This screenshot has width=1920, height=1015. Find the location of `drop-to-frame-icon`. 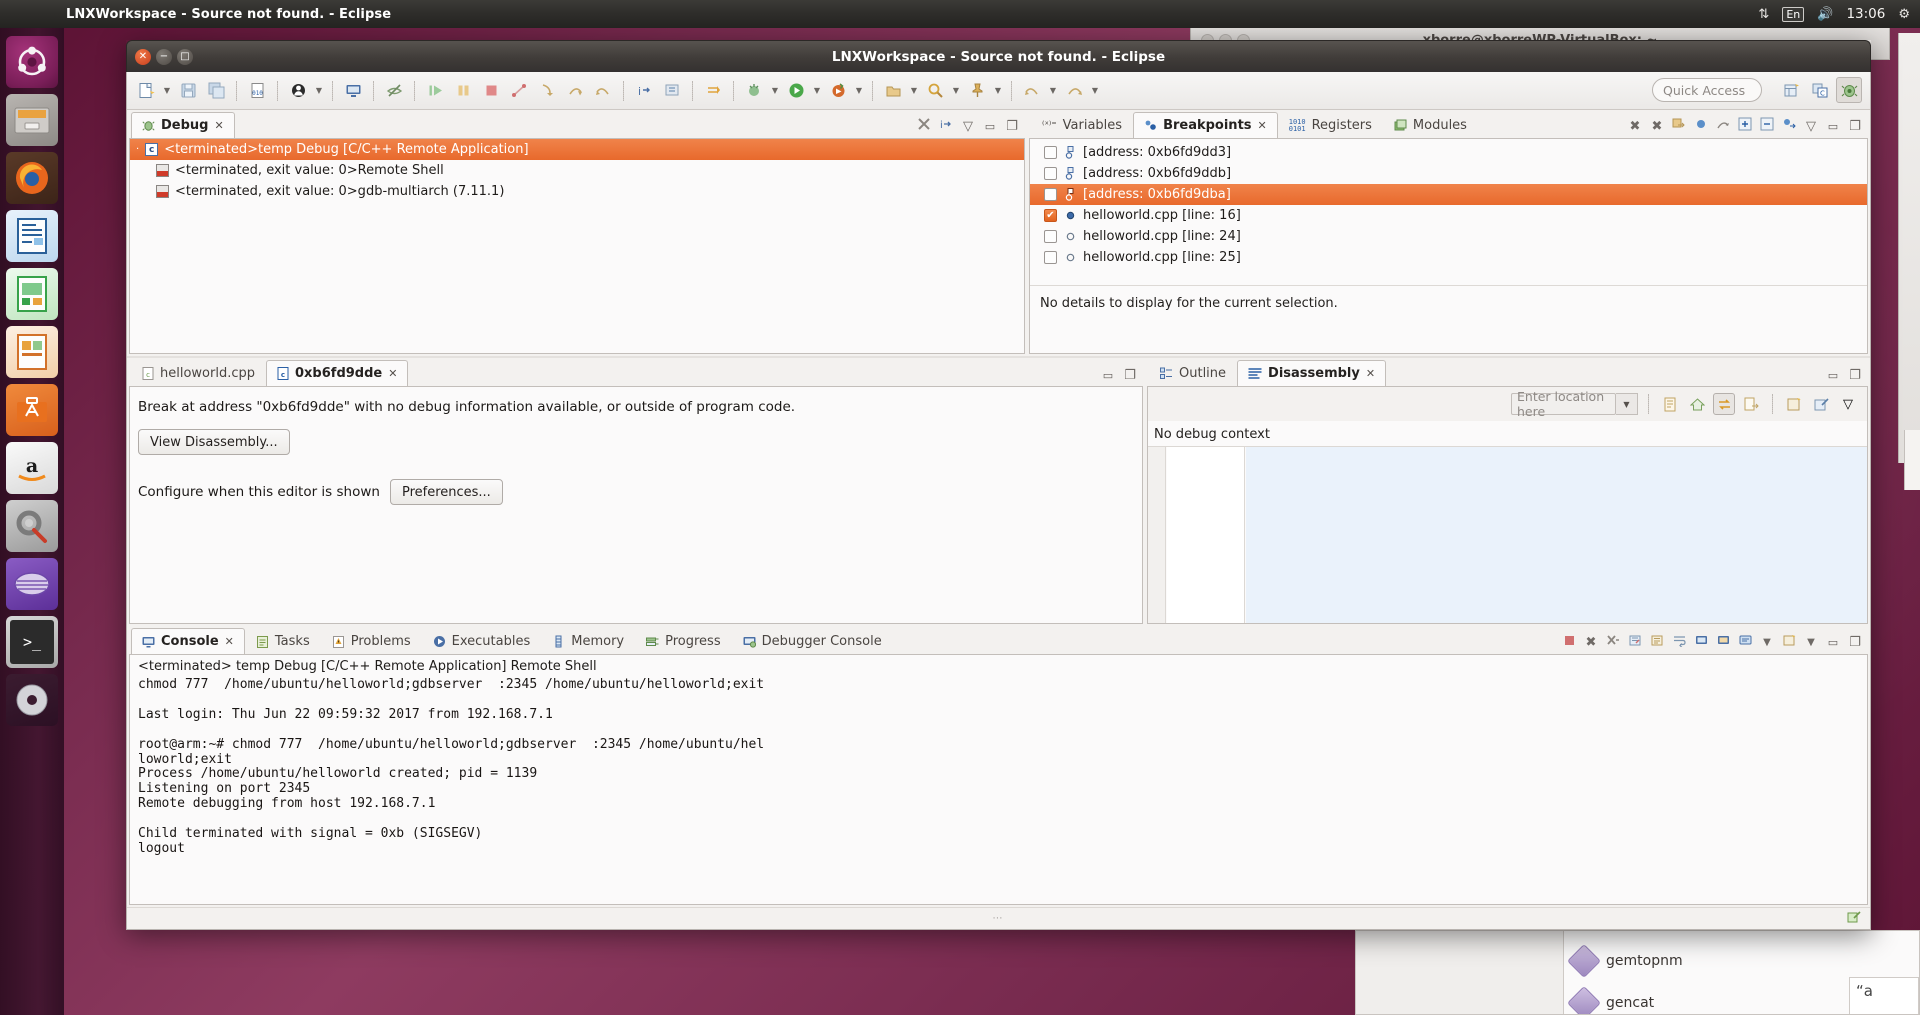

drop-to-frame-icon is located at coordinates (672, 91).